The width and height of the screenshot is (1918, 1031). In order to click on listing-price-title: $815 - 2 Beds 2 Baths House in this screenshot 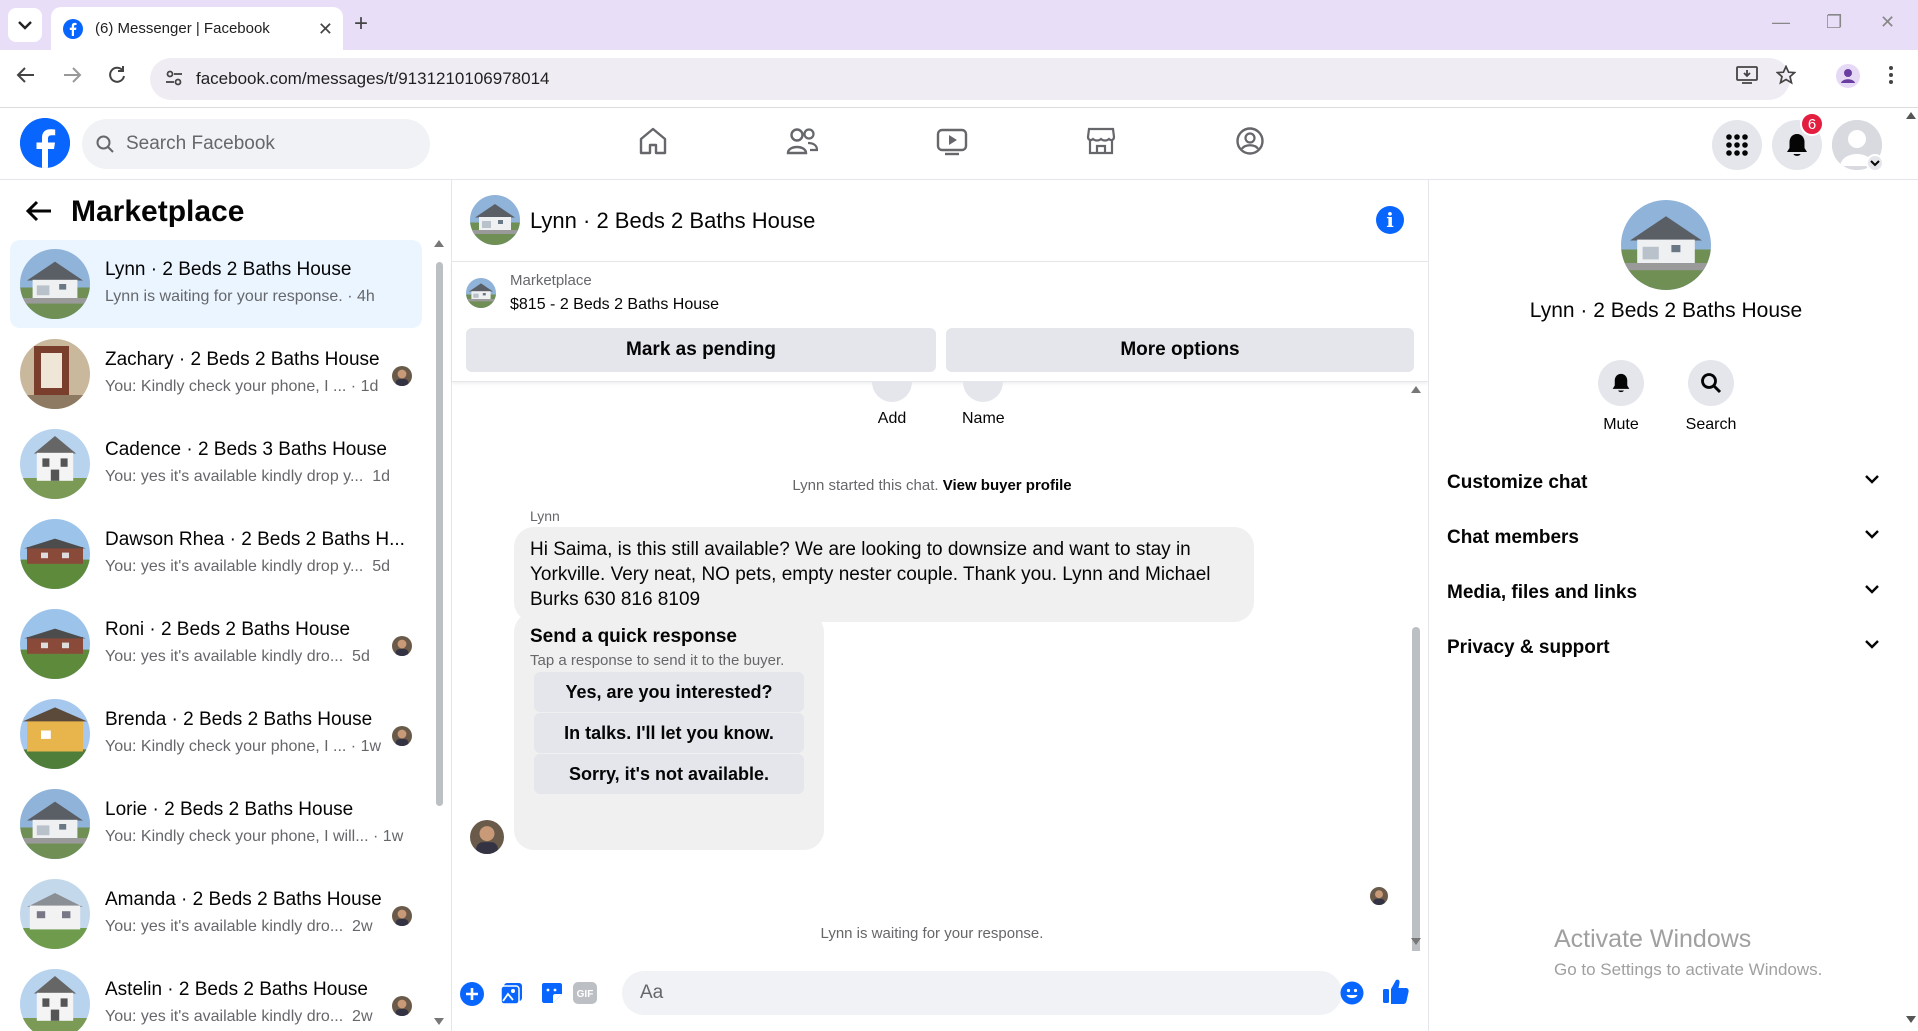, I will do `click(614, 305)`.